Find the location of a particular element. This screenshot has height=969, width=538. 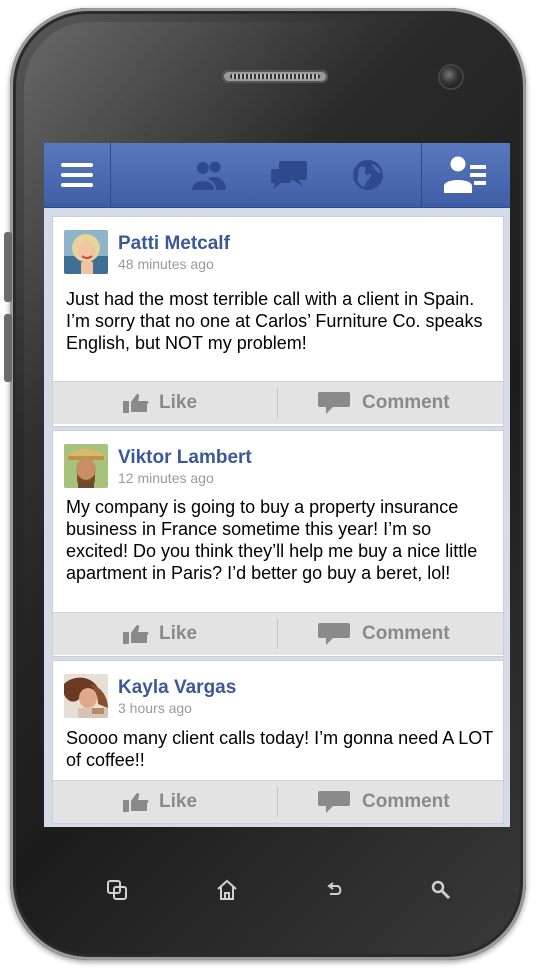

post-timestamp: 3 hours ago is located at coordinates (155, 708).